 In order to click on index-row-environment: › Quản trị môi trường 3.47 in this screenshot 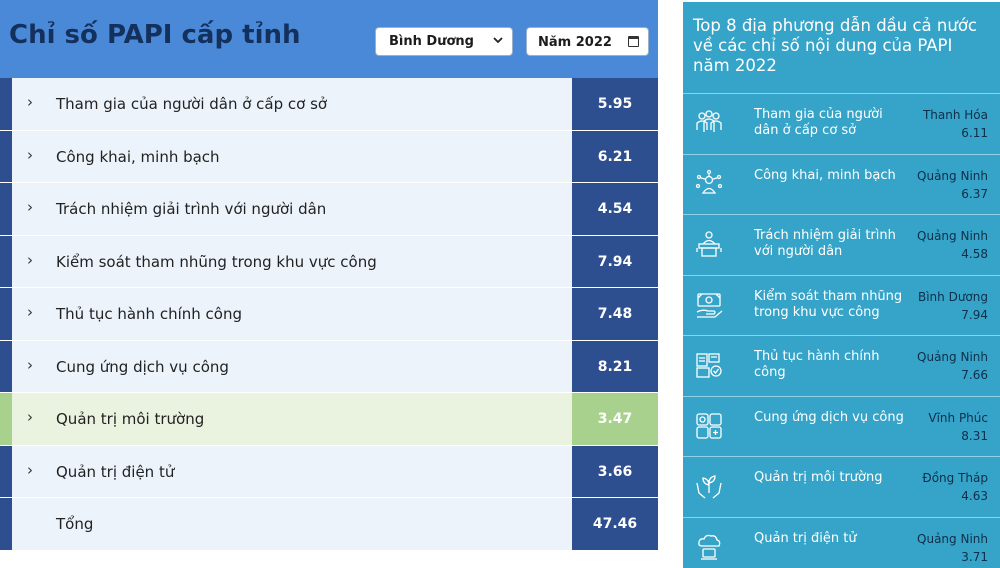, I will do `click(329, 419)`.